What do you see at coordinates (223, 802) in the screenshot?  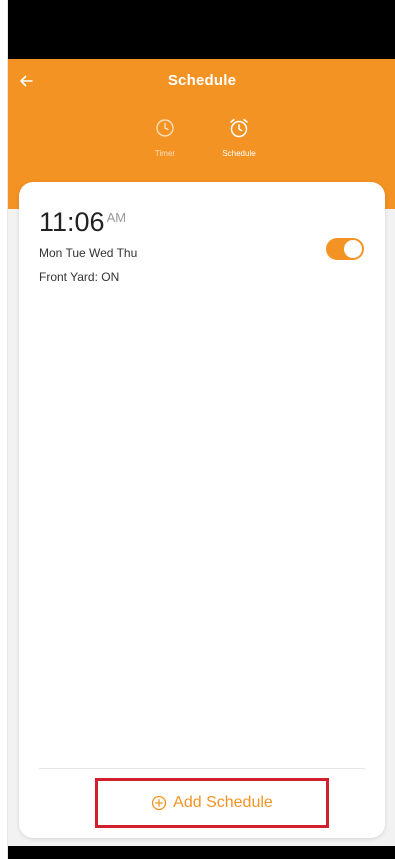 I see `add-schedule-label: Add Schedule` at bounding box center [223, 802].